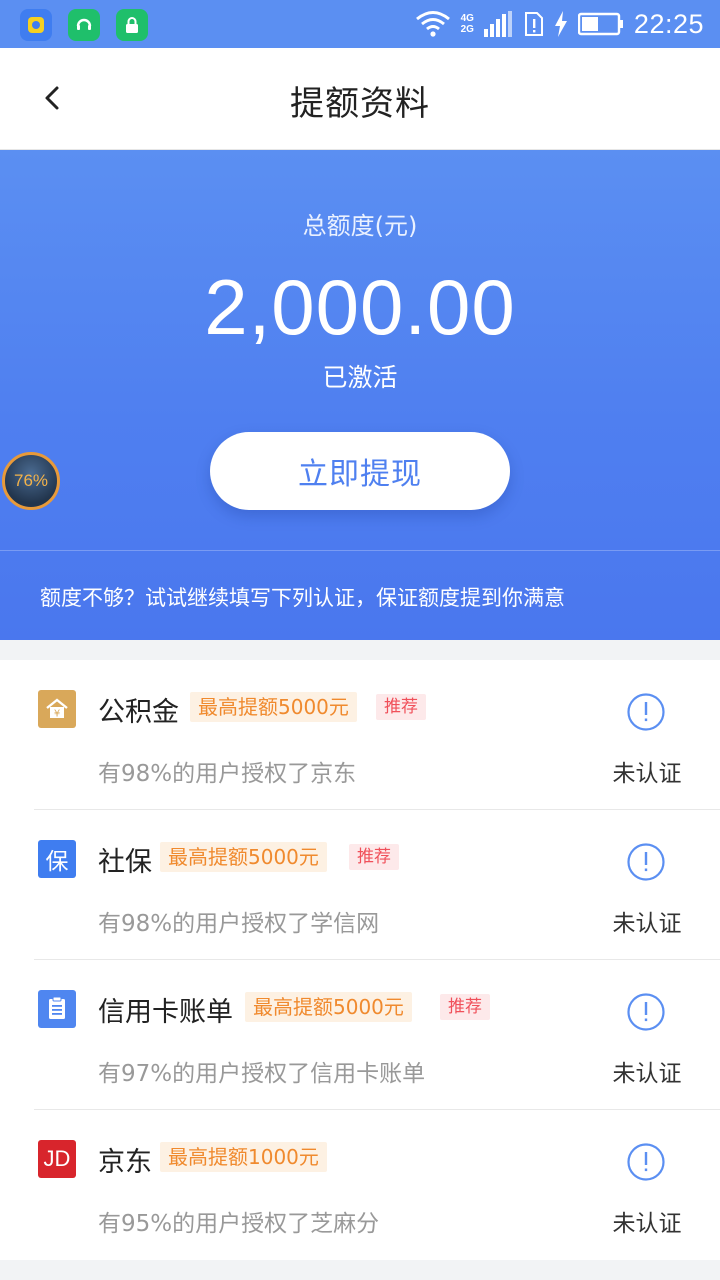 Image resolution: width=720 pixels, height=1280 pixels. Describe the element at coordinates (360, 1035) in the screenshot. I see `list-item-credit-card-bill: 信用卡账单 最高提额5000元 推荐 有97%的用户授权了信用卡账单 未认证` at that location.